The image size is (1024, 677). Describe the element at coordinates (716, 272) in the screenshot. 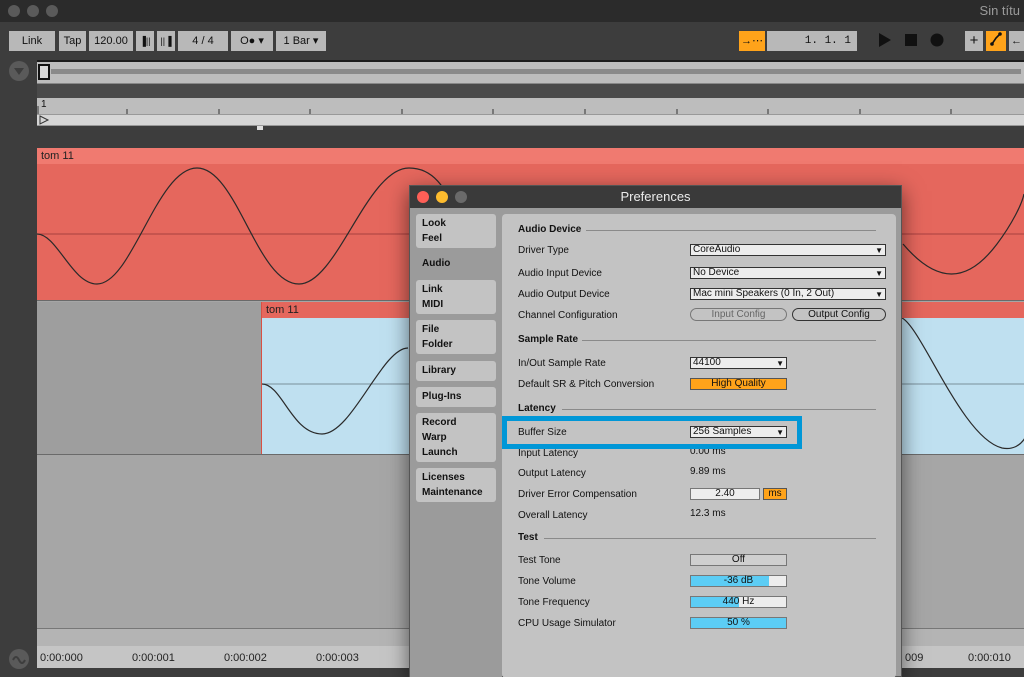

I see `audio-input-device-value: No Device` at that location.